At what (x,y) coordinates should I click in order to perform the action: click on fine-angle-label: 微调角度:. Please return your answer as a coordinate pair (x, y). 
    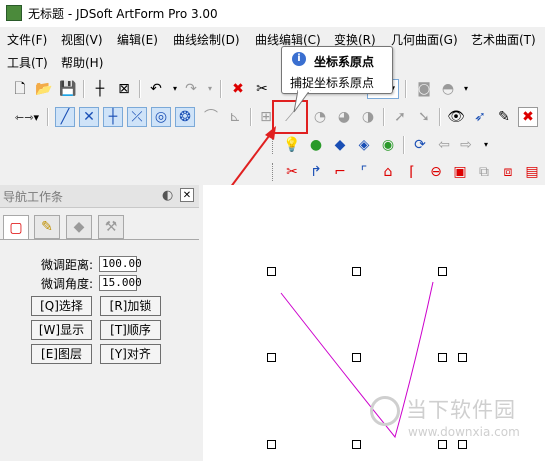
    Looking at the image, I should click on (67, 284).